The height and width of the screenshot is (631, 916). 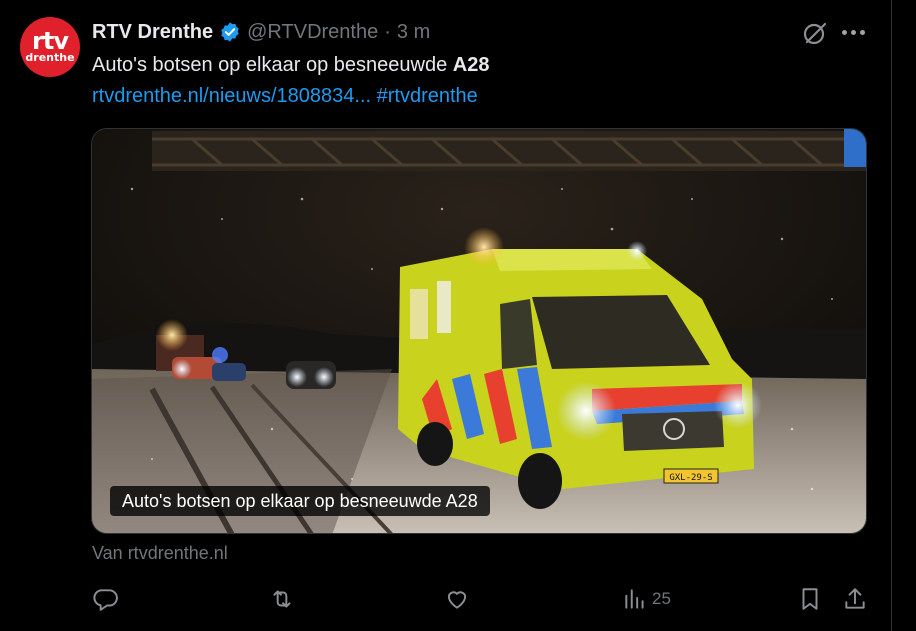 What do you see at coordinates (814, 33) in the screenshot?
I see `grok-icon` at bounding box center [814, 33].